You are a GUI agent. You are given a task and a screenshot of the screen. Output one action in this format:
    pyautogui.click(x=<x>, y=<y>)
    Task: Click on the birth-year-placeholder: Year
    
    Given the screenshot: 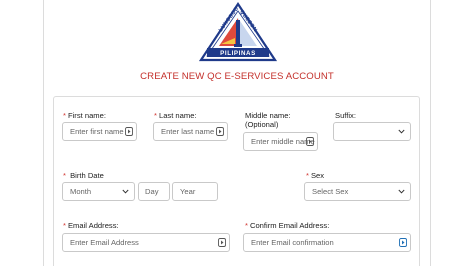 What is the action you would take?
    pyautogui.click(x=188, y=191)
    